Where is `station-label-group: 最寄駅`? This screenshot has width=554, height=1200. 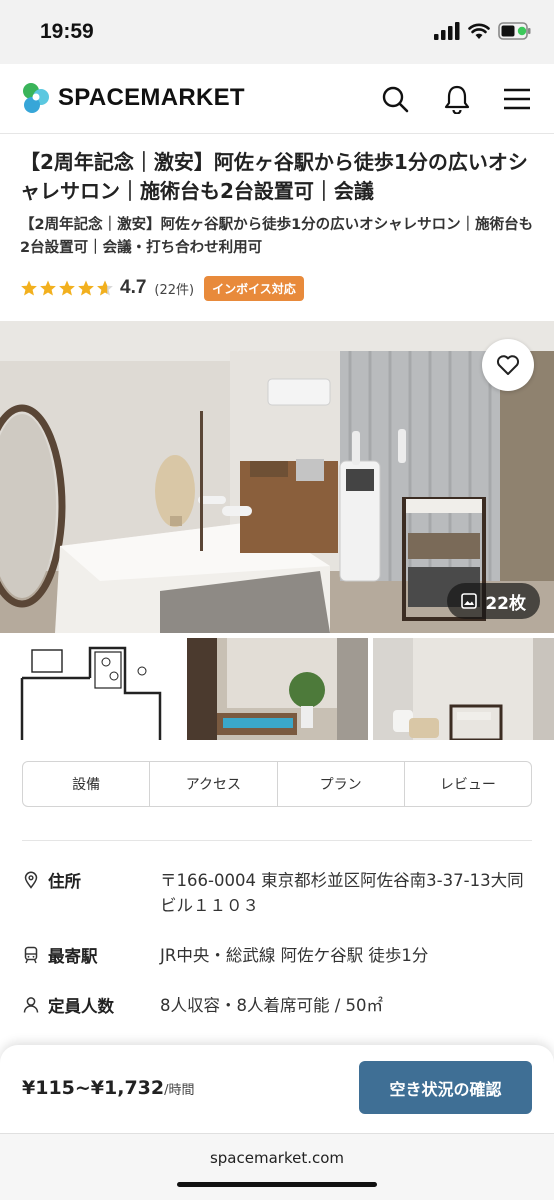 station-label-group: 最寄駅 is located at coordinates (91, 955).